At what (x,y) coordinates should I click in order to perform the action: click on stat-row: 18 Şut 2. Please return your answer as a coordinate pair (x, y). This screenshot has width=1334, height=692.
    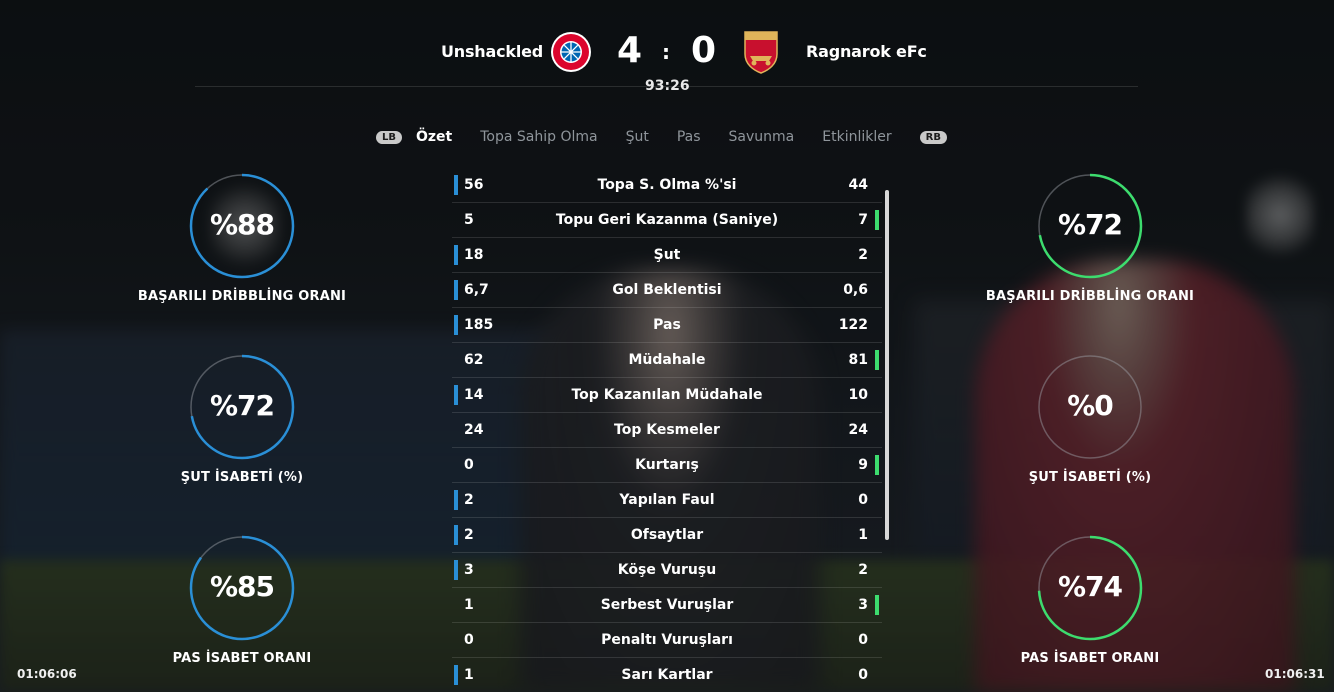
    Looking at the image, I should click on (667, 255).